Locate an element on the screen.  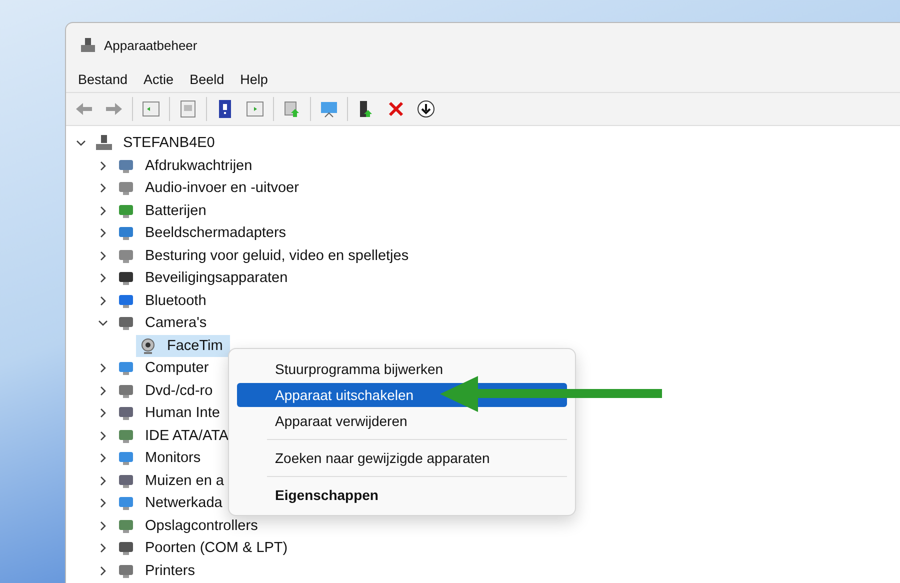
tree-item: Beeldschermadapters is located at coordinates (215, 233).